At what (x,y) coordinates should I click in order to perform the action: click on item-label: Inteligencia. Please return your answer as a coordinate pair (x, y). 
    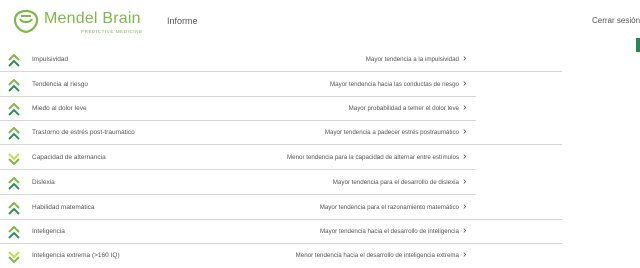
    Looking at the image, I should click on (48, 231).